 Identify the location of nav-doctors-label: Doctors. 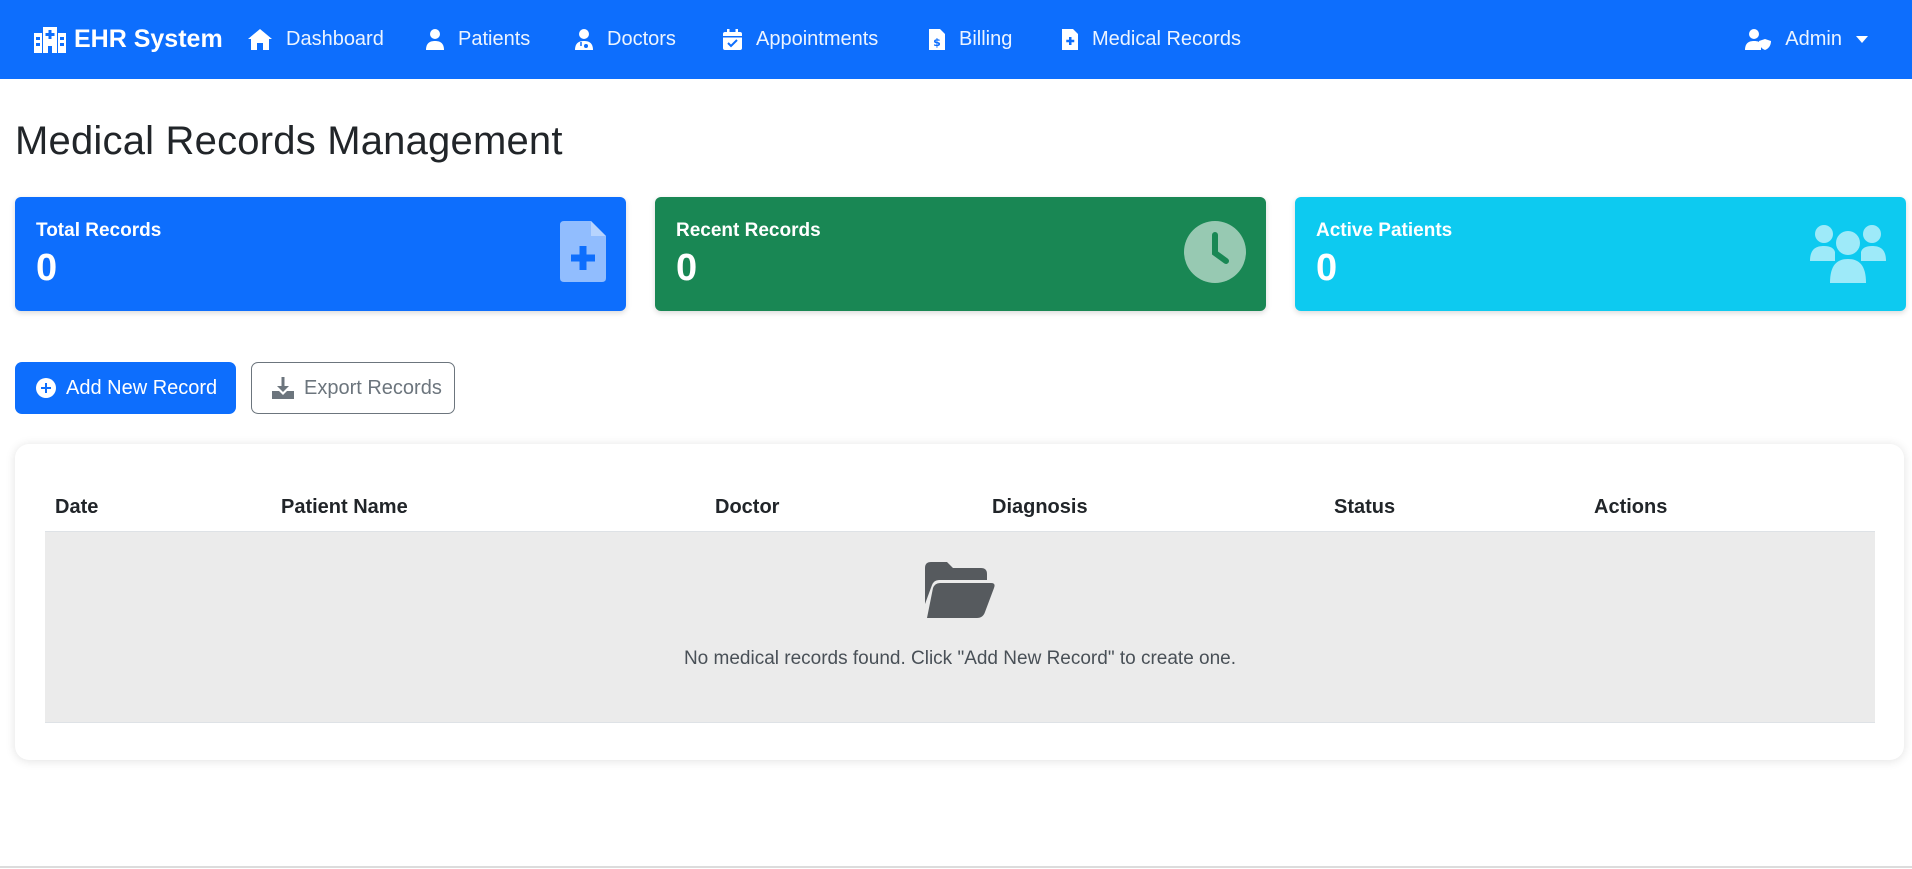
(641, 39).